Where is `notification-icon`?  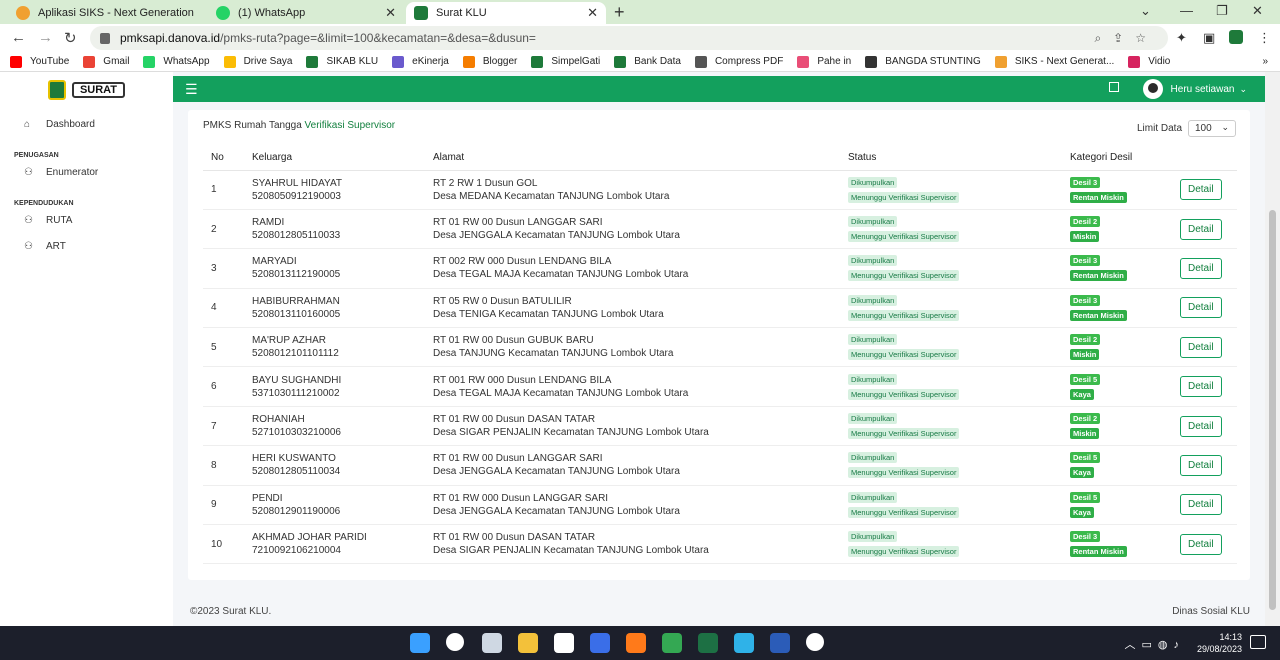
notification-icon is located at coordinates (1258, 642).